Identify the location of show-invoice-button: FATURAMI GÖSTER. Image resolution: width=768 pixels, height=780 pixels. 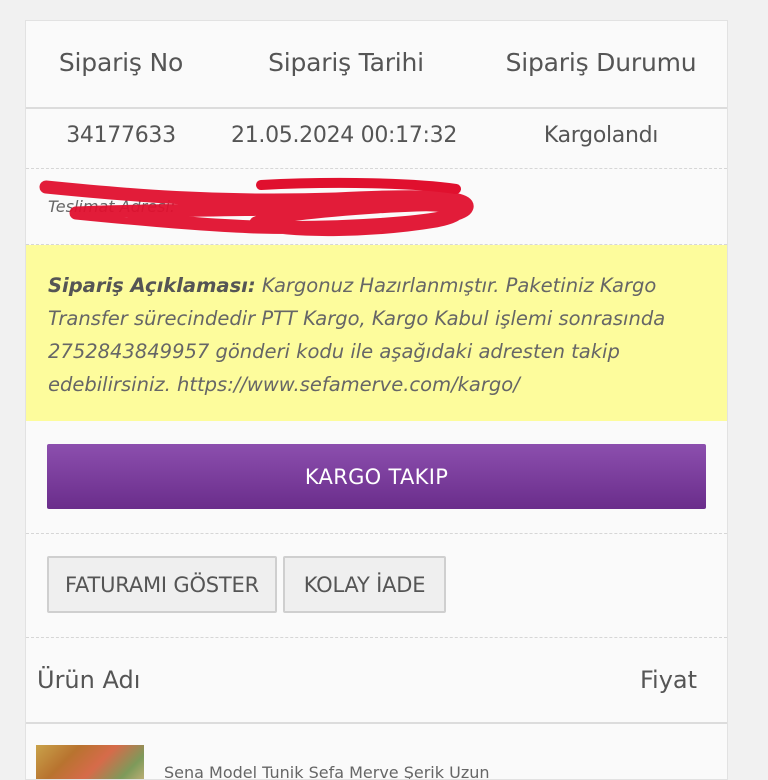
(162, 584).